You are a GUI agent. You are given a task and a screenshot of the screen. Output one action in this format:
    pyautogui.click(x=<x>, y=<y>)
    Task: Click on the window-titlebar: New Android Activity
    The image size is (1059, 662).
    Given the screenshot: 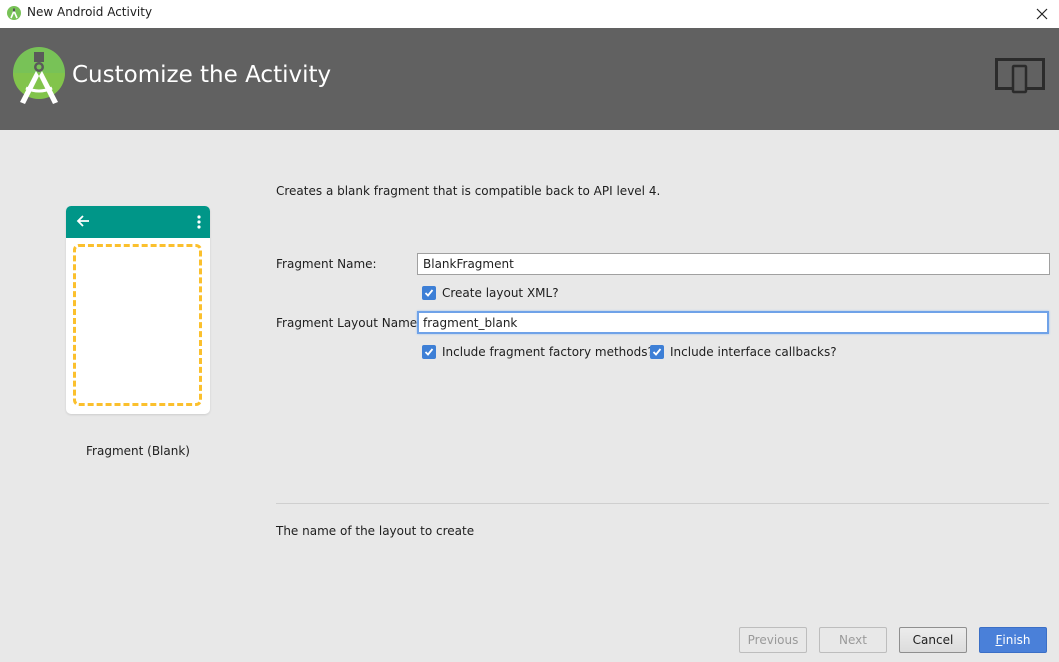 What is the action you would take?
    pyautogui.click(x=529, y=14)
    